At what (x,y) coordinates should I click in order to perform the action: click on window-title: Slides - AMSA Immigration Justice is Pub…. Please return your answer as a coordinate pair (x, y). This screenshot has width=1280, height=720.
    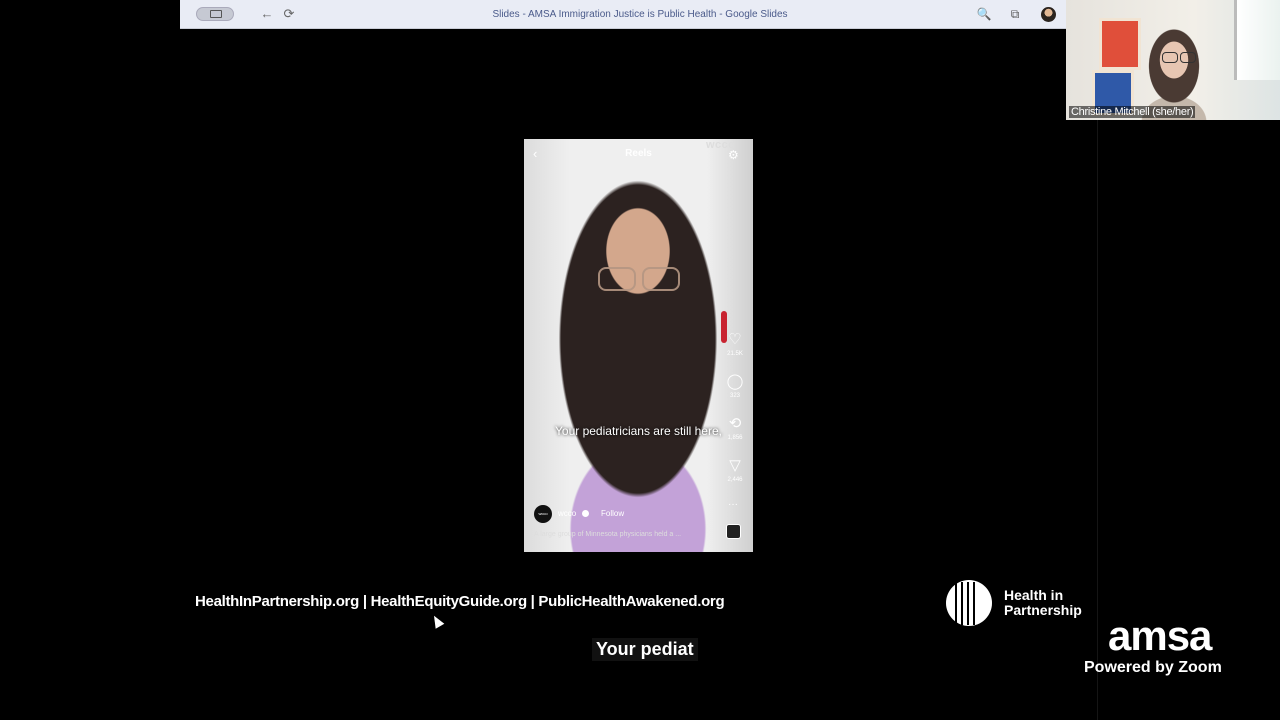
    Looking at the image, I should click on (640, 14).